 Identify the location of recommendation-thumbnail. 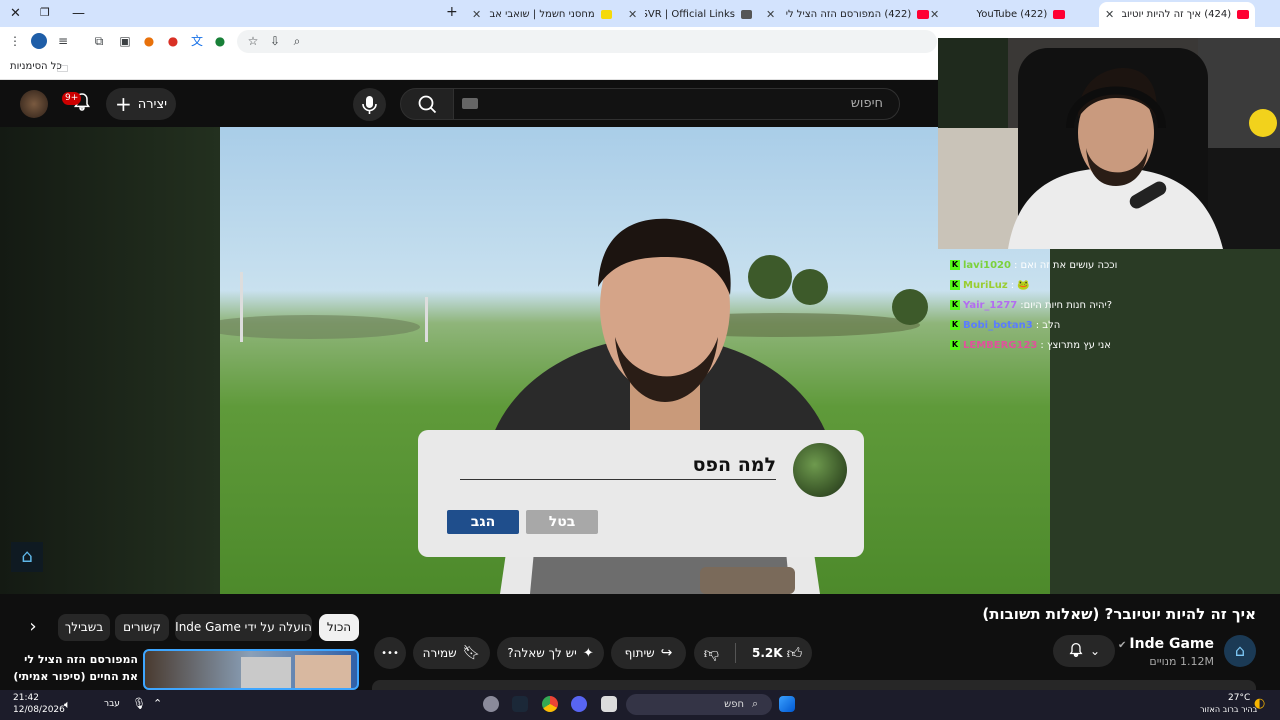
(251, 669).